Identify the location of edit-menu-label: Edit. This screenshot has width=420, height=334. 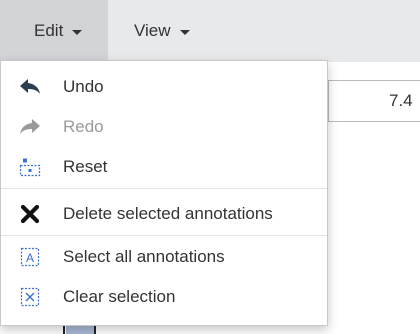
(49, 30).